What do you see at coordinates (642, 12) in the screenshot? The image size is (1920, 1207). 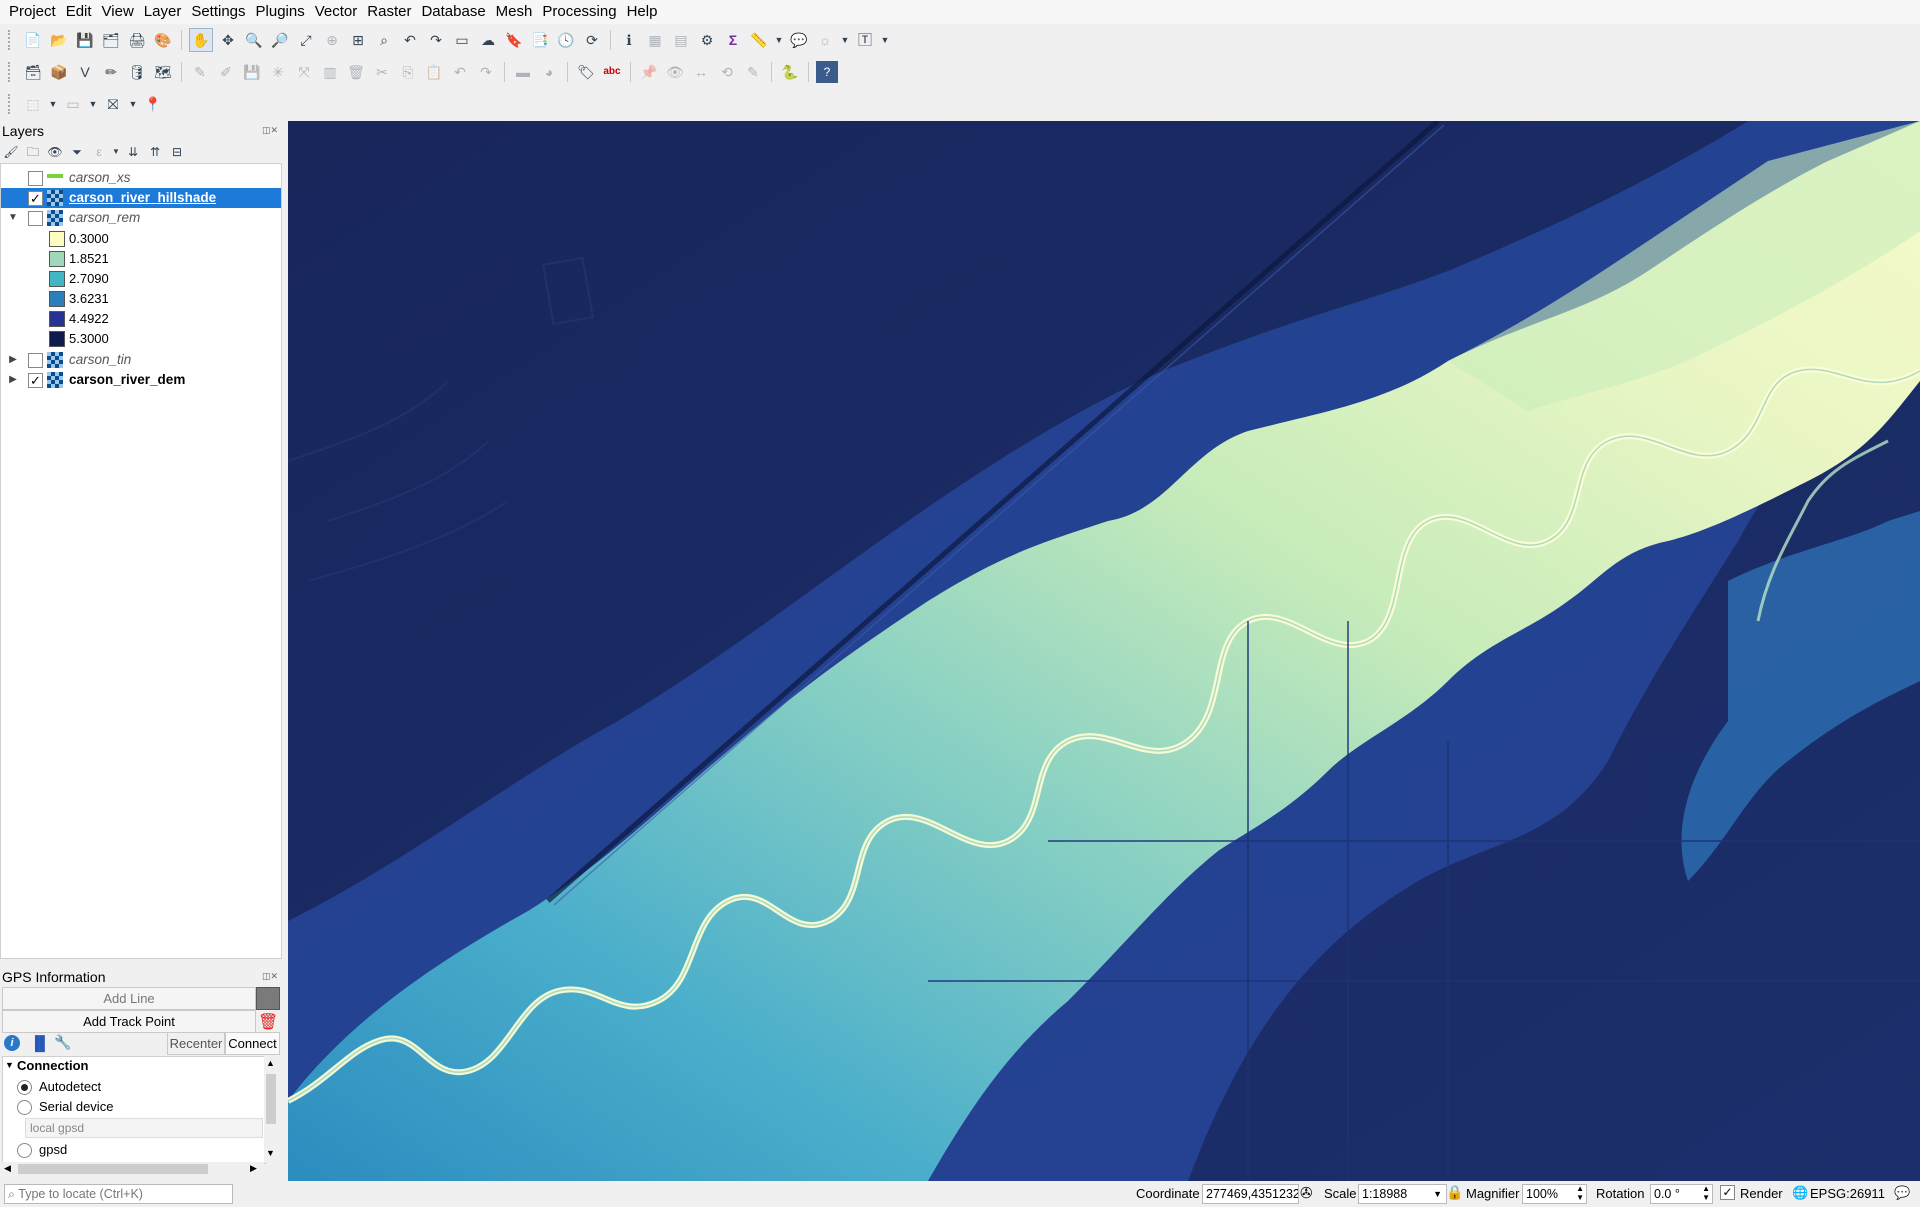 I see `menu-help: Help` at bounding box center [642, 12].